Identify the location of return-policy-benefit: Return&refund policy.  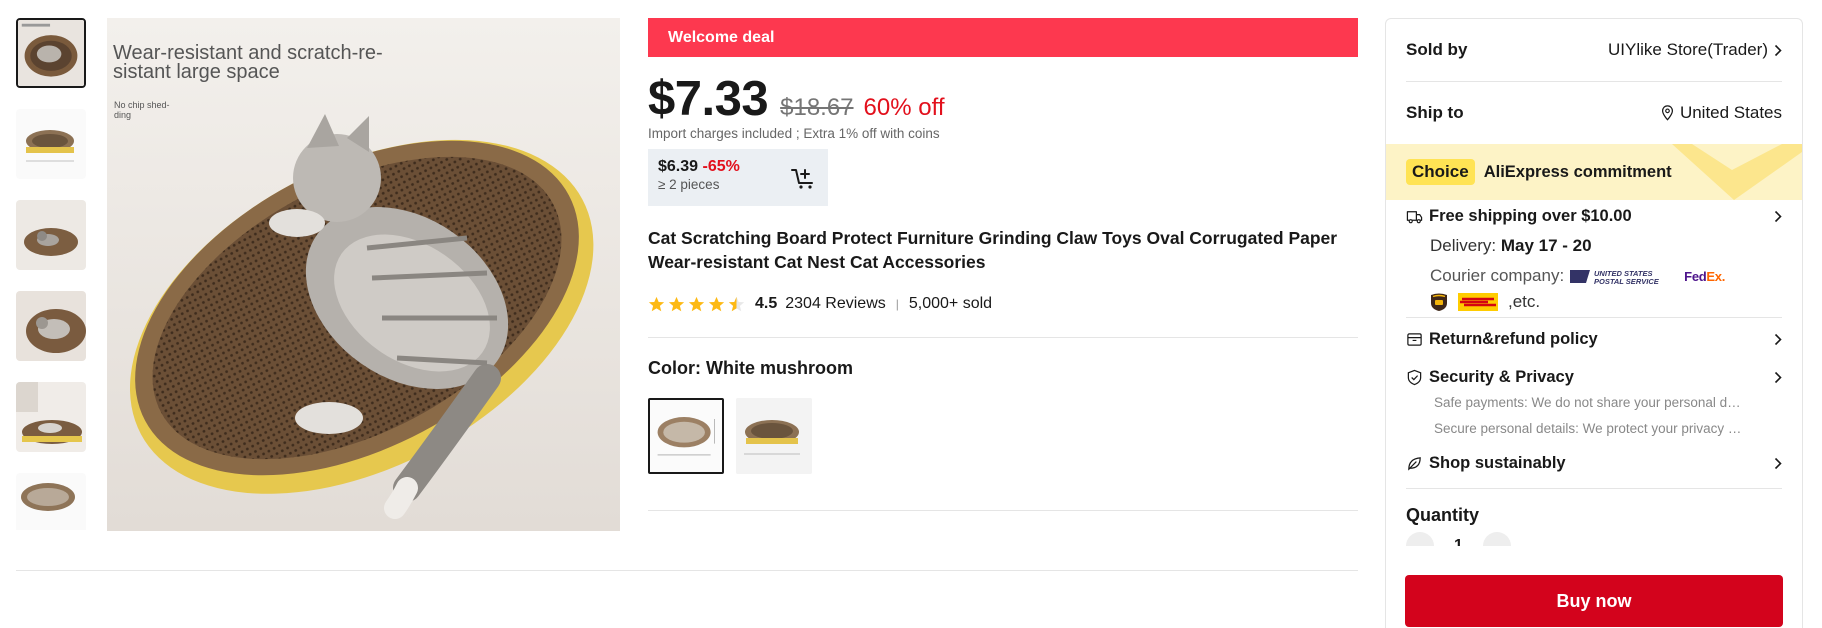
(1594, 339).